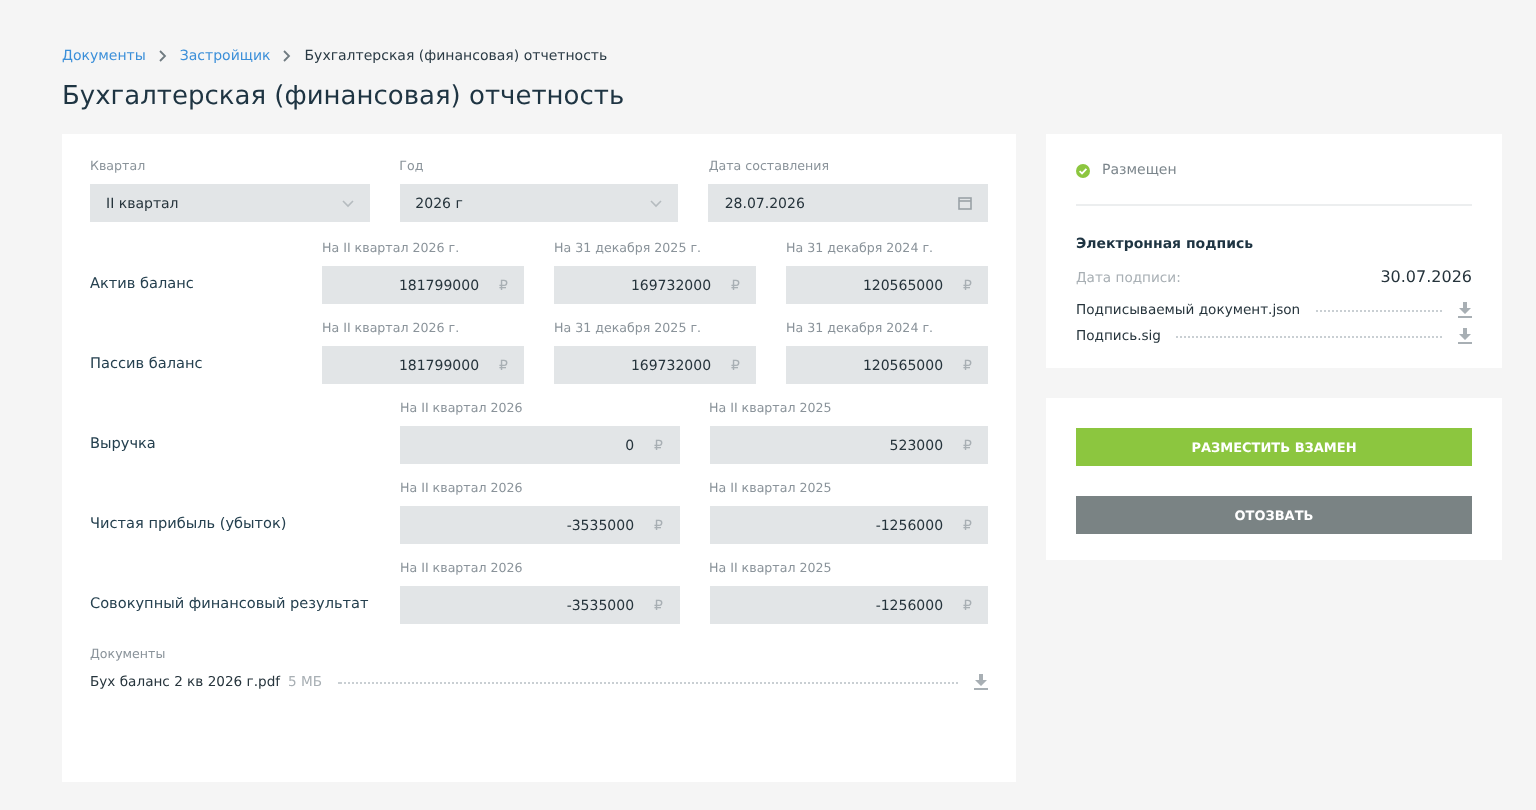  What do you see at coordinates (344, 97) in the screenshot?
I see `page-title: Бухгалтерская (финансовая) отчетность` at bounding box center [344, 97].